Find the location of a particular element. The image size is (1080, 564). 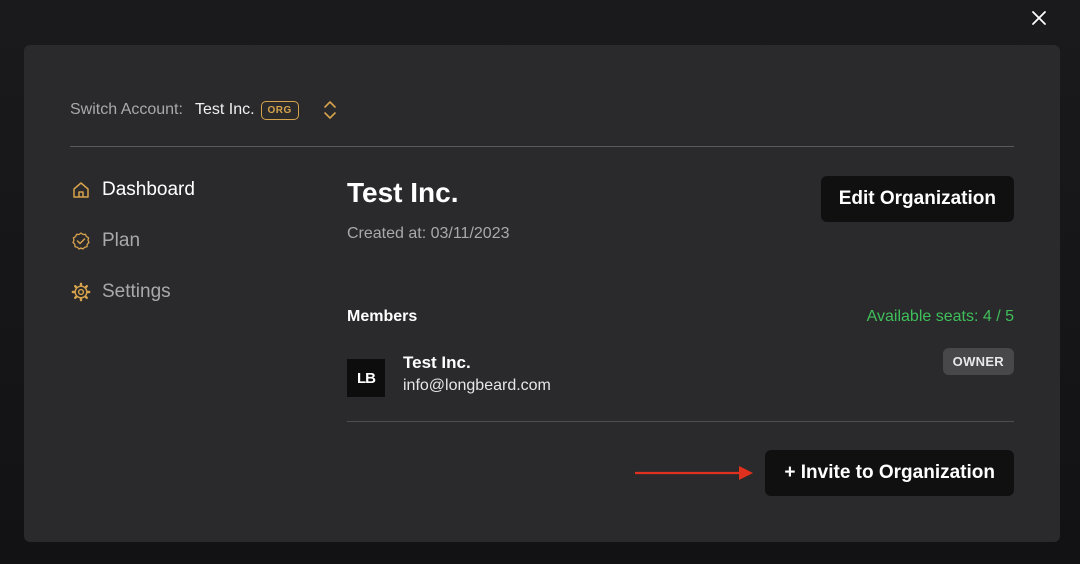

header-divider is located at coordinates (542, 146).